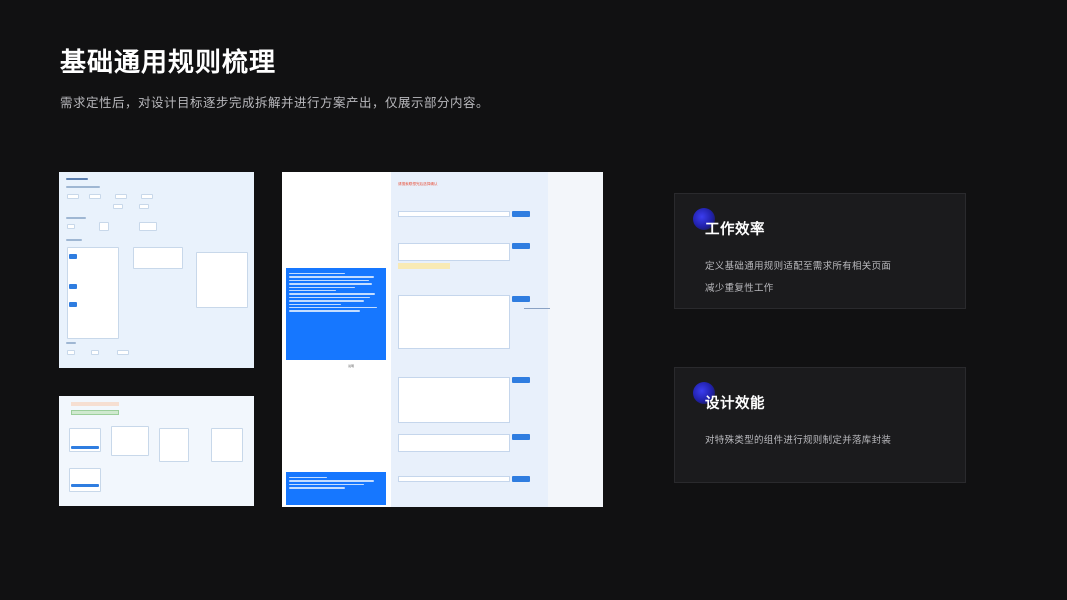 The height and width of the screenshot is (600, 1067). What do you see at coordinates (77, 179) in the screenshot?
I see `thumb-title-line` at bounding box center [77, 179].